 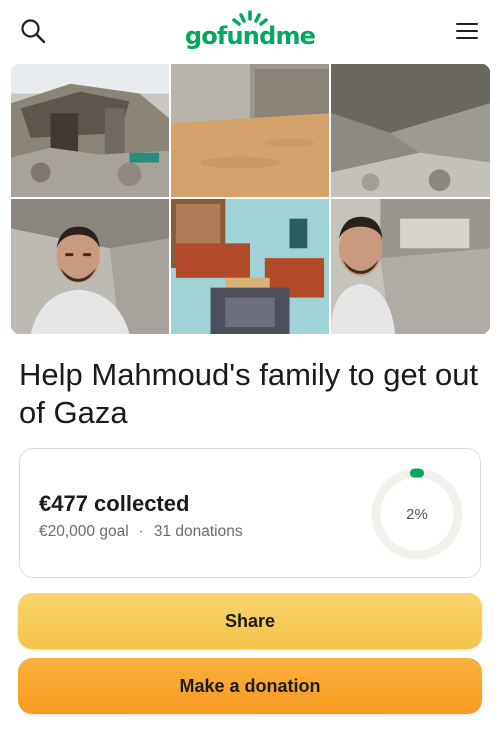 What do you see at coordinates (90, 266) in the screenshot?
I see `selfie-in-rubble-photo` at bounding box center [90, 266].